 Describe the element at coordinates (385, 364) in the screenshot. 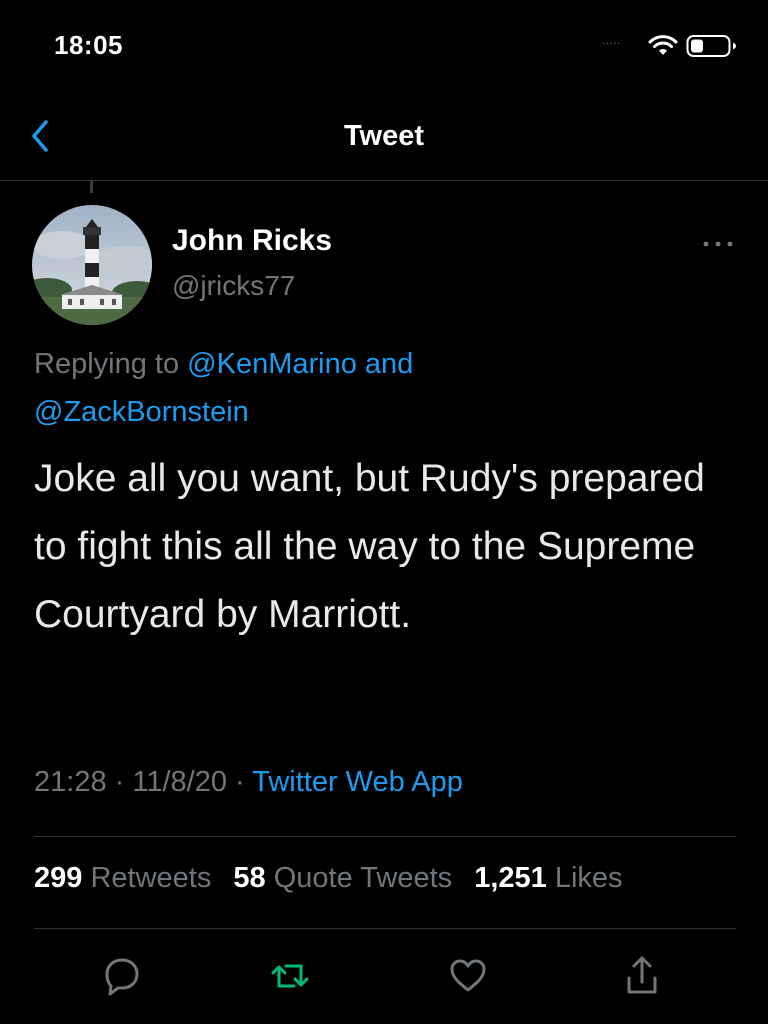

I see `mention-and-link: and` at that location.